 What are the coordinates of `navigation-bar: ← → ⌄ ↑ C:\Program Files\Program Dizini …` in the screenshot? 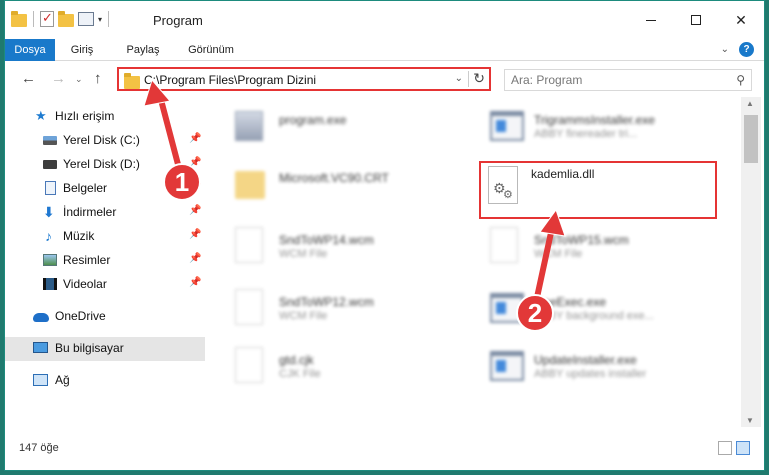 It's located at (384, 79).